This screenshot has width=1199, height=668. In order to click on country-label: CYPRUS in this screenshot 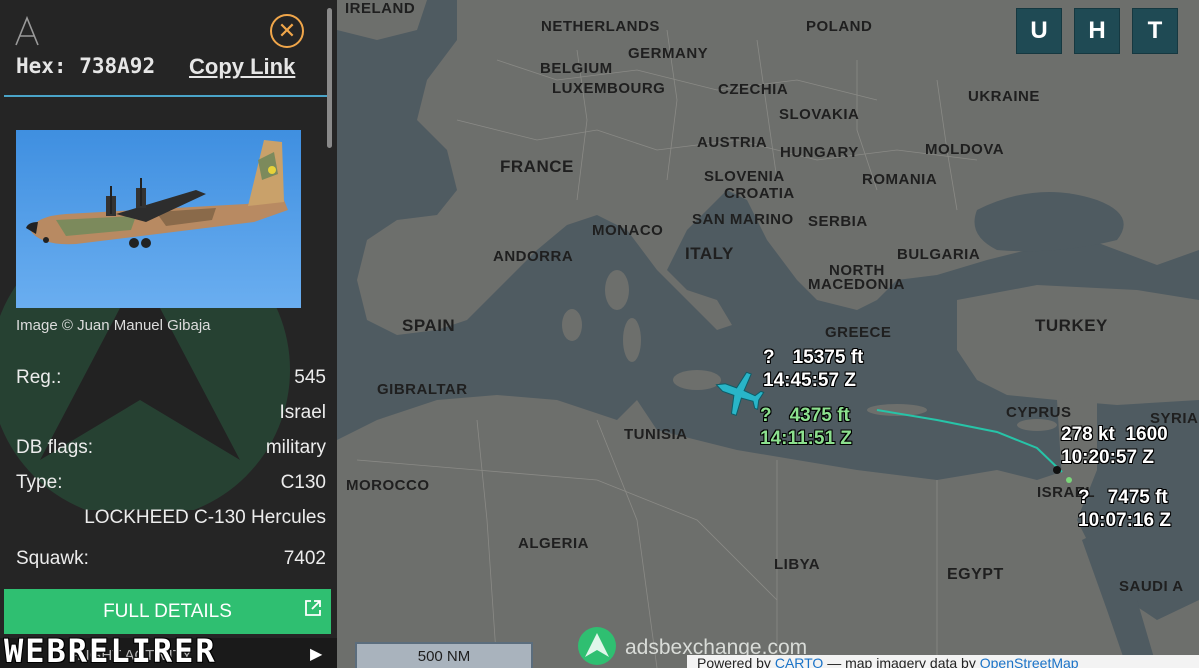, I will do `click(1039, 412)`.